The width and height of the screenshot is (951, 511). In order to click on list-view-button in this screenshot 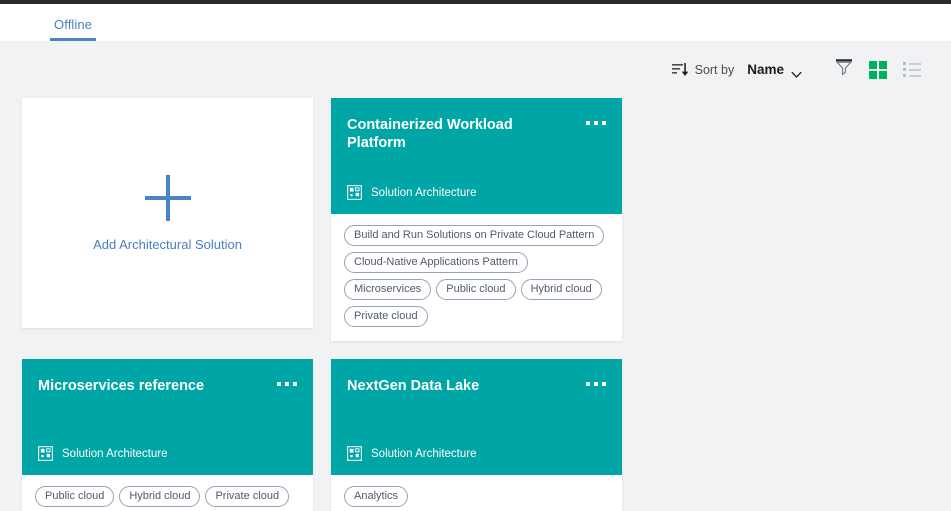, I will do `click(912, 70)`.